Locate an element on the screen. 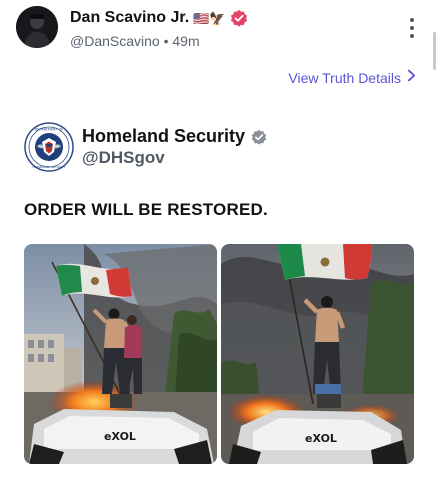 The image size is (438, 500). post-headline: ORDER WILL BE RESTORED. is located at coordinates (146, 209).